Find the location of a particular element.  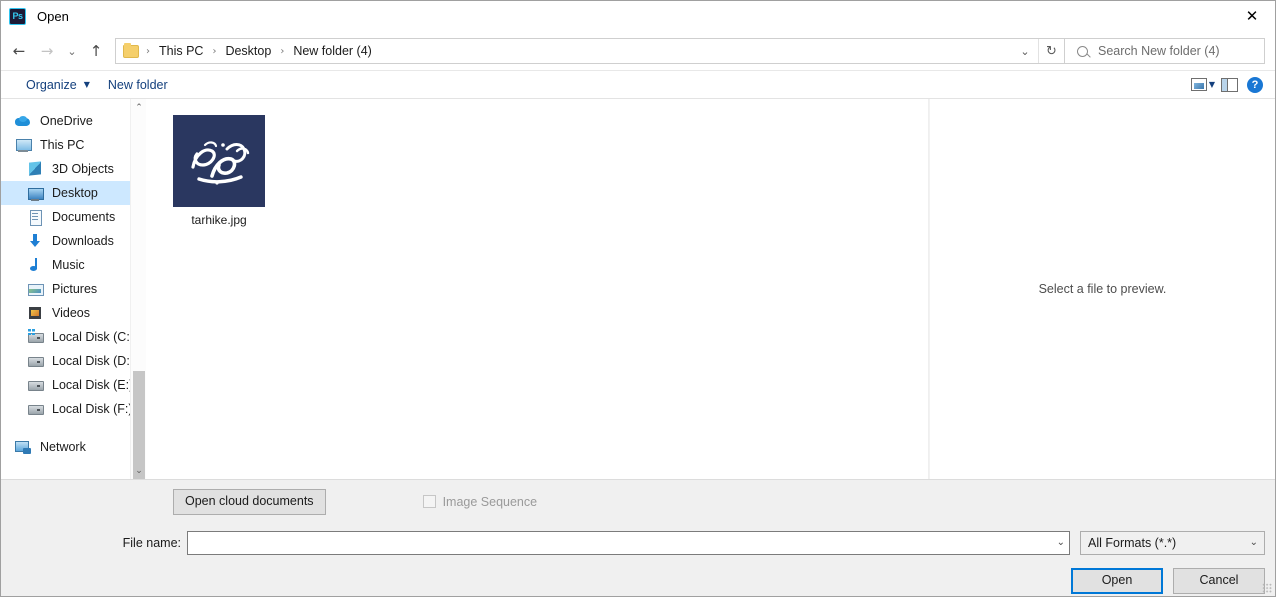

search-input: Search New folder (4) is located at coordinates (1159, 51).